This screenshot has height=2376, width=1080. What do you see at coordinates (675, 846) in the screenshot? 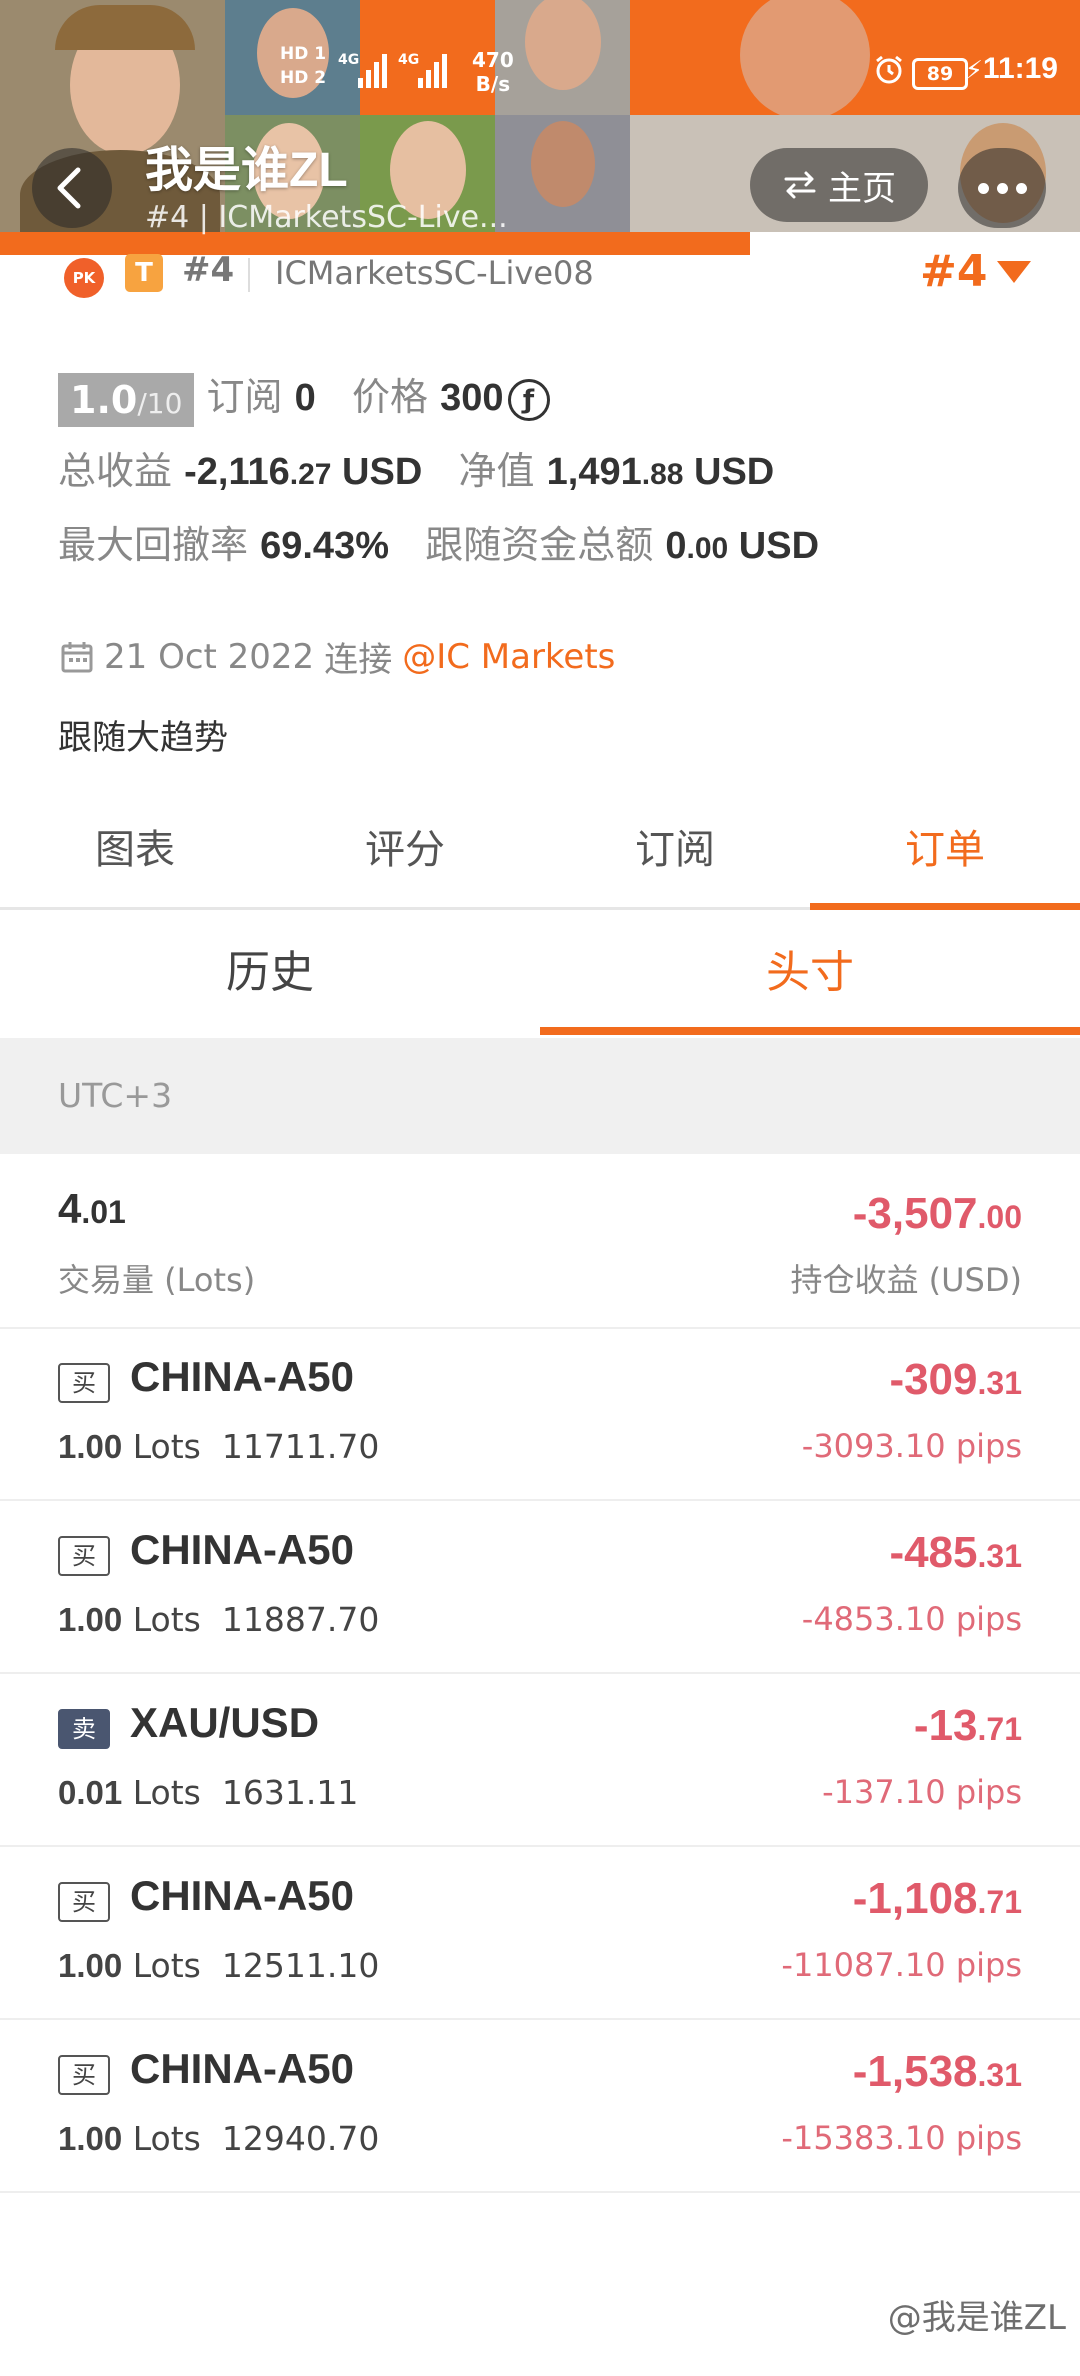
I see `tab-subscription: 订阅` at bounding box center [675, 846].